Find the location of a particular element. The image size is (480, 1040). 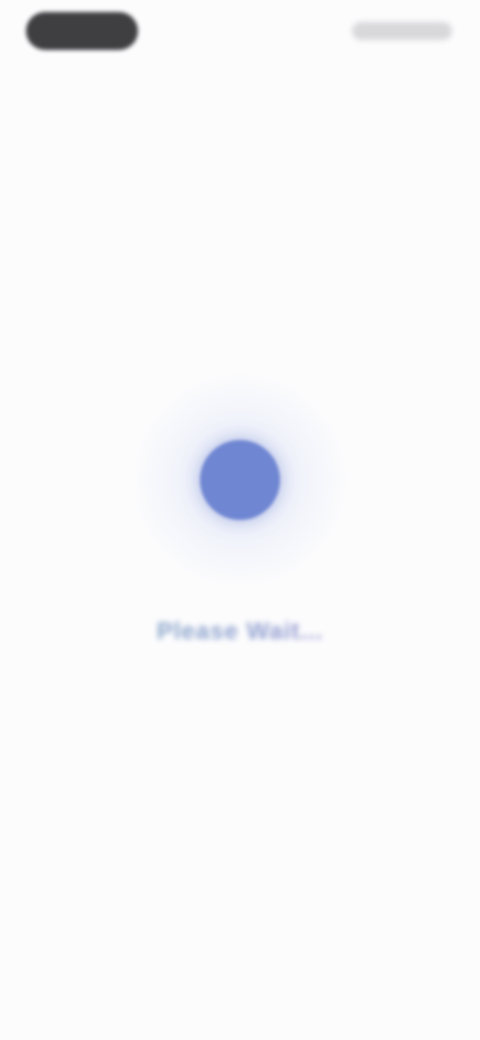

status-pill is located at coordinates (82, 31).